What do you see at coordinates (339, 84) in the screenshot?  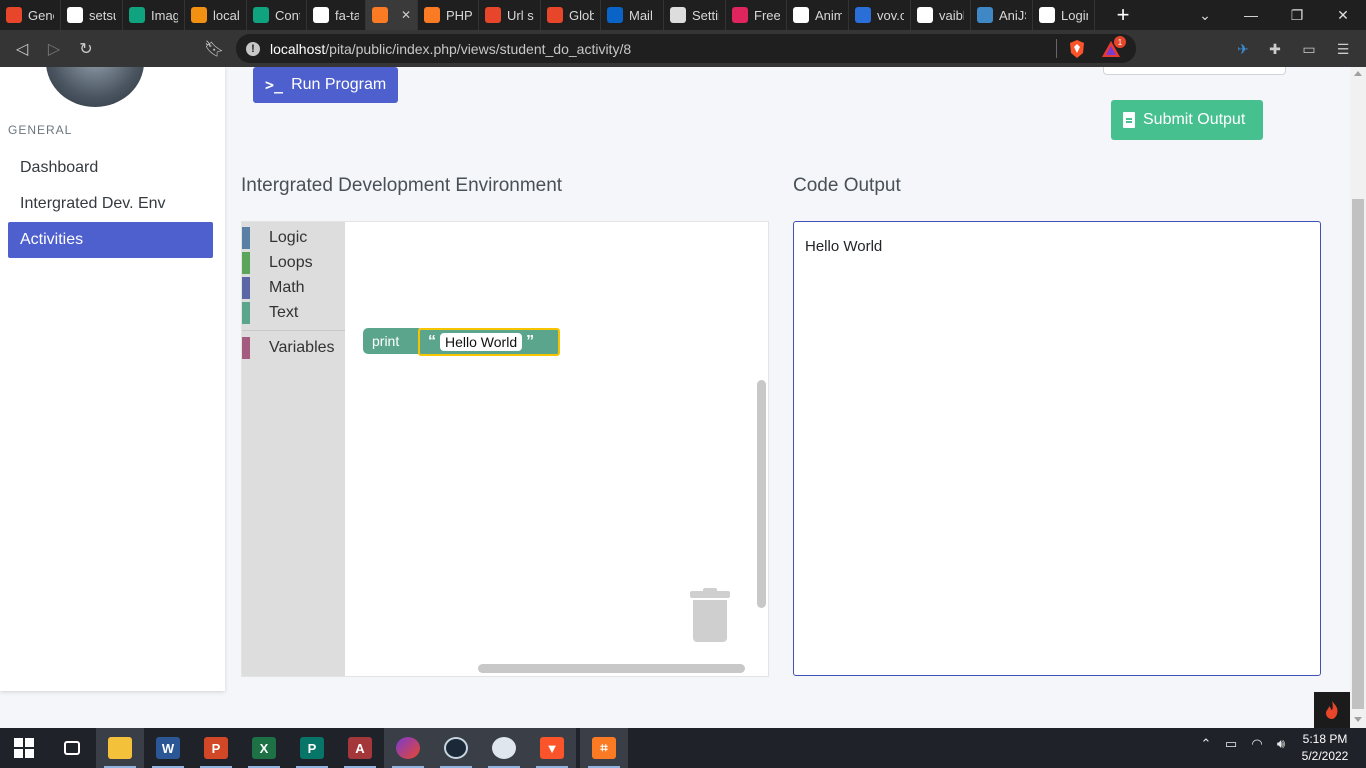 I see `run-program-label: Run Program` at bounding box center [339, 84].